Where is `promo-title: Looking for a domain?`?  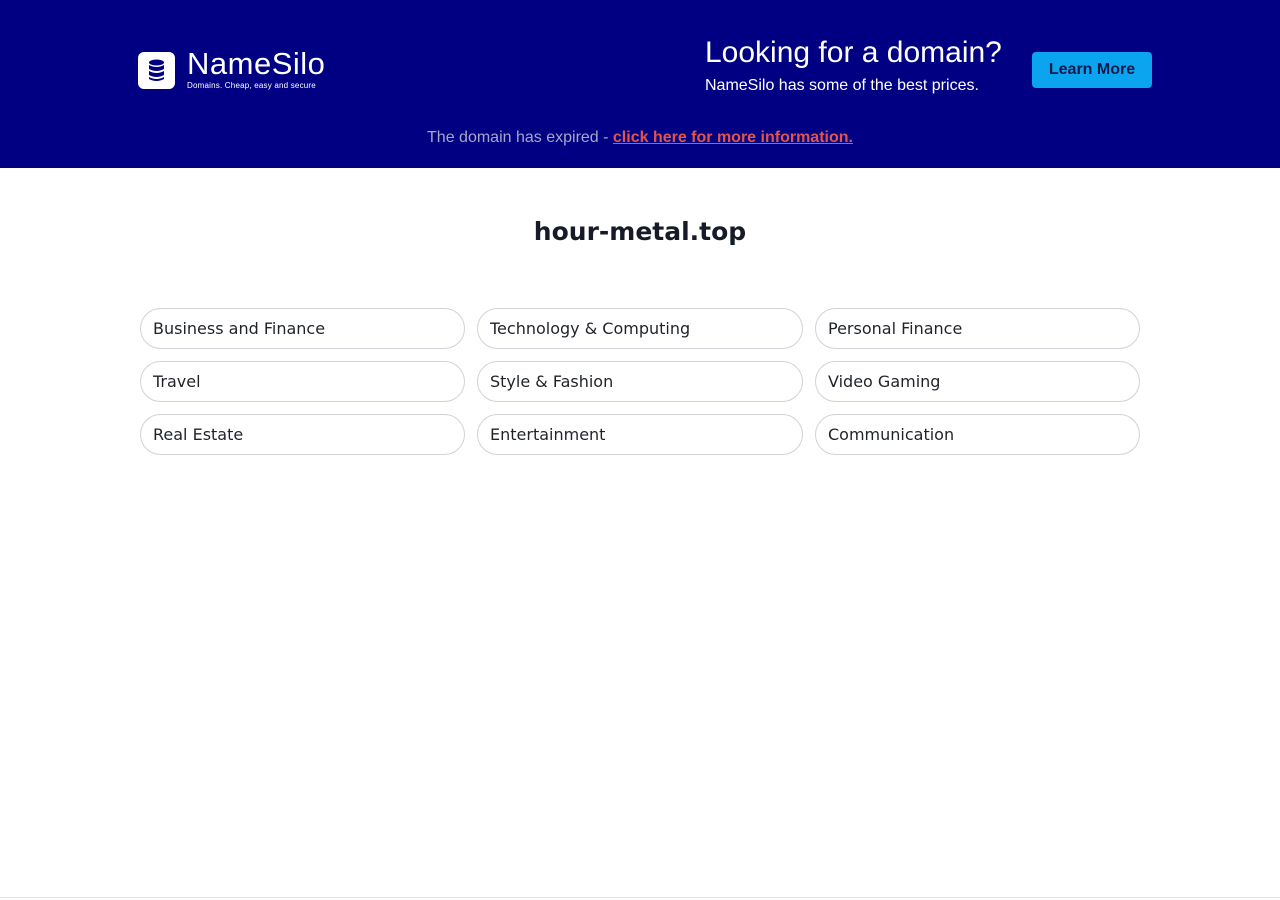 promo-title: Looking for a domain? is located at coordinates (853, 52).